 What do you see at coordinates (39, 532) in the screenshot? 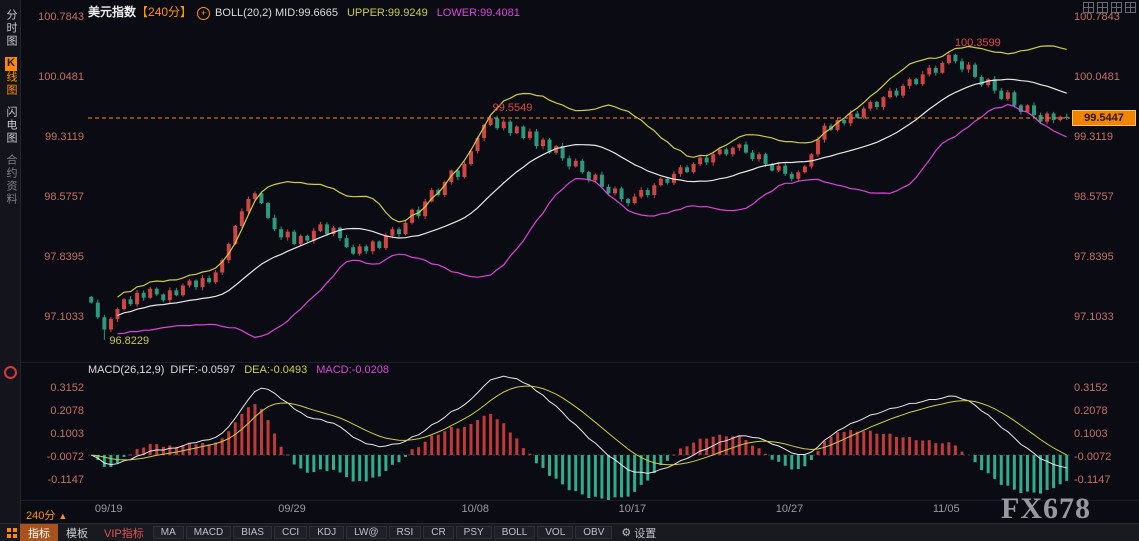
I see `tab-indicators: 指标` at bounding box center [39, 532].